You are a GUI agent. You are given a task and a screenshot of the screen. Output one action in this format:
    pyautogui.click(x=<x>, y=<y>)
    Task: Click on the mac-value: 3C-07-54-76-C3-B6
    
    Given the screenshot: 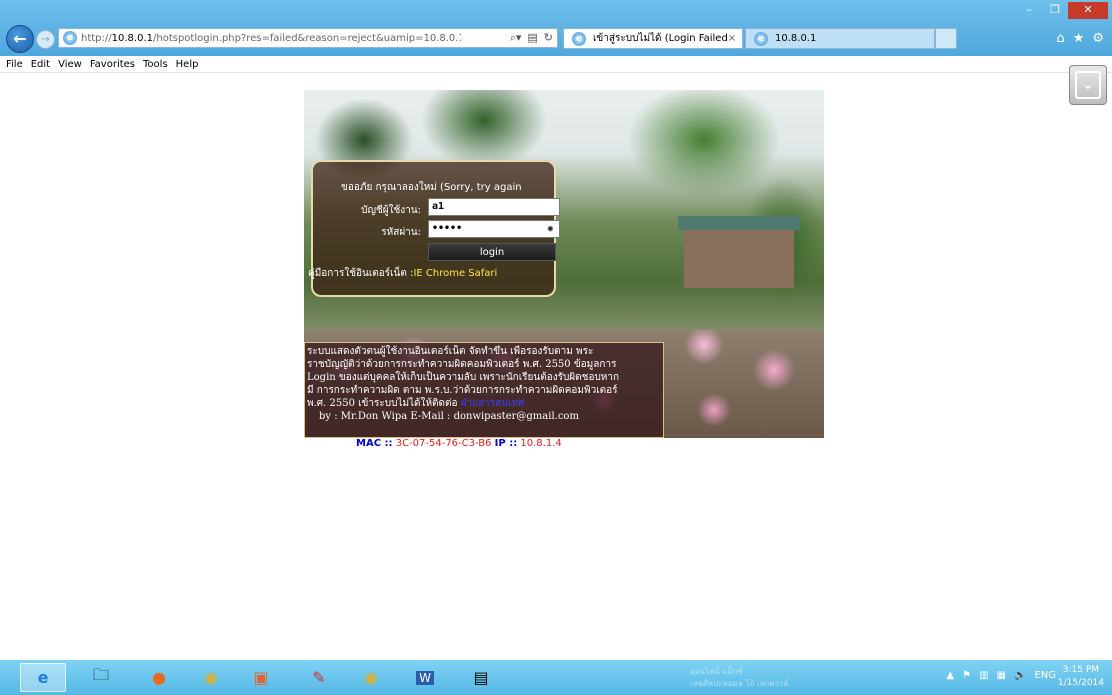 What is the action you would take?
    pyautogui.click(x=443, y=443)
    